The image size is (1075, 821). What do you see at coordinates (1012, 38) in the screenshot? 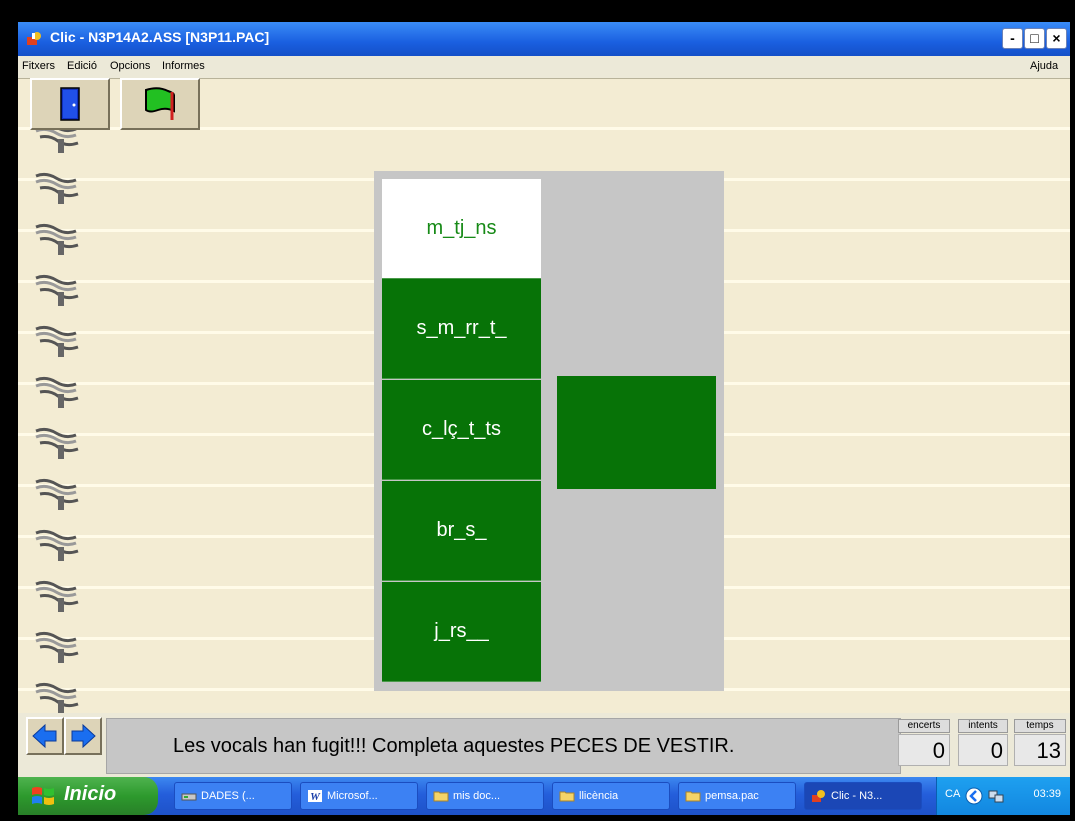
I see `minimize-button: -` at bounding box center [1012, 38].